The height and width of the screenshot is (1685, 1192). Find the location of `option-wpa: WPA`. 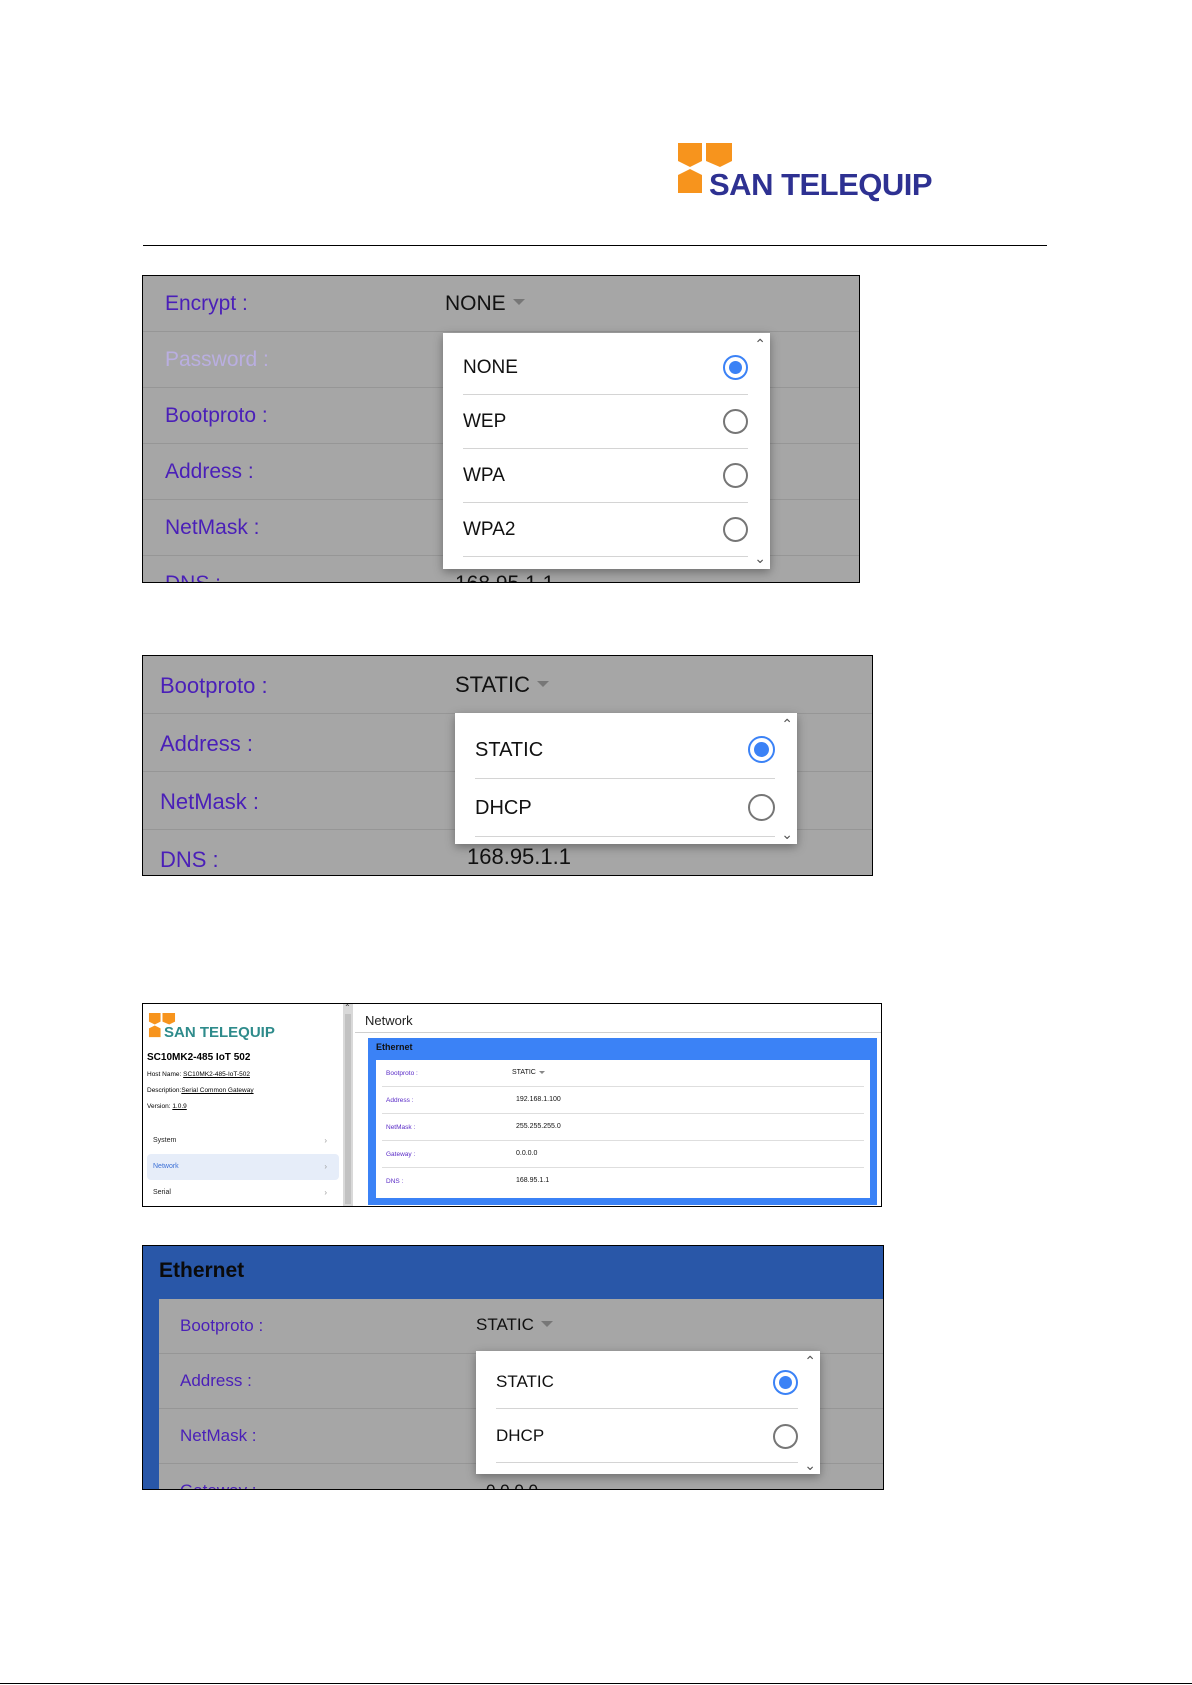

option-wpa: WPA is located at coordinates (605, 476).